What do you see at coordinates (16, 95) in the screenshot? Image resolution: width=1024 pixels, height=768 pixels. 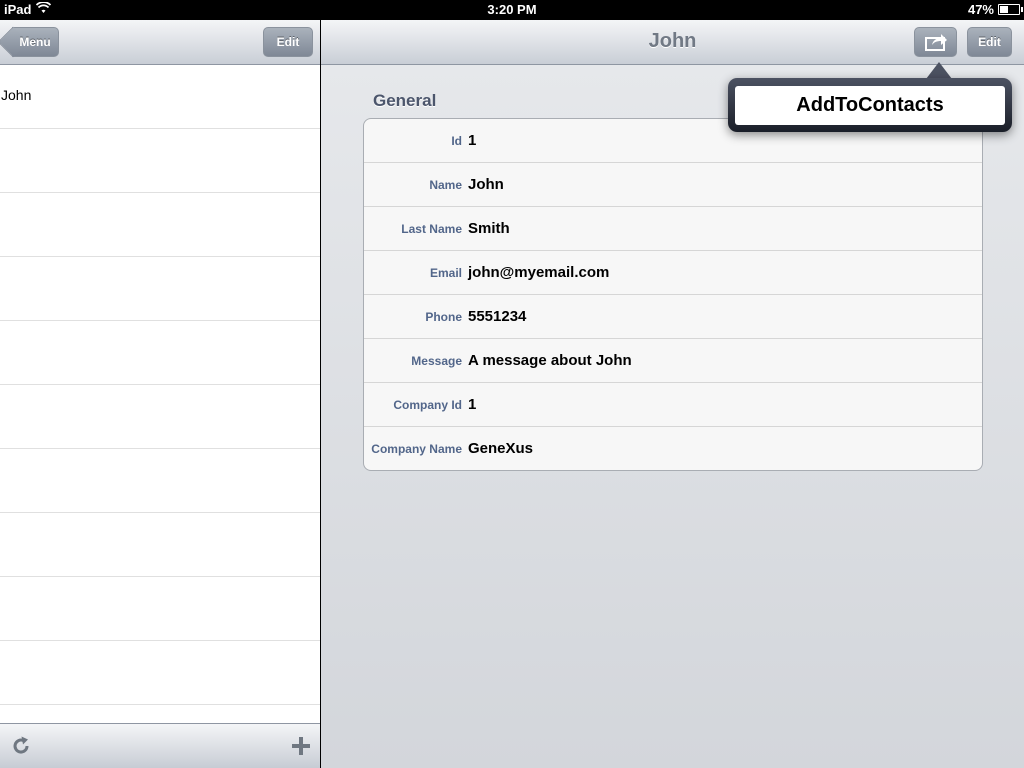 I see `list-item-label: John` at bounding box center [16, 95].